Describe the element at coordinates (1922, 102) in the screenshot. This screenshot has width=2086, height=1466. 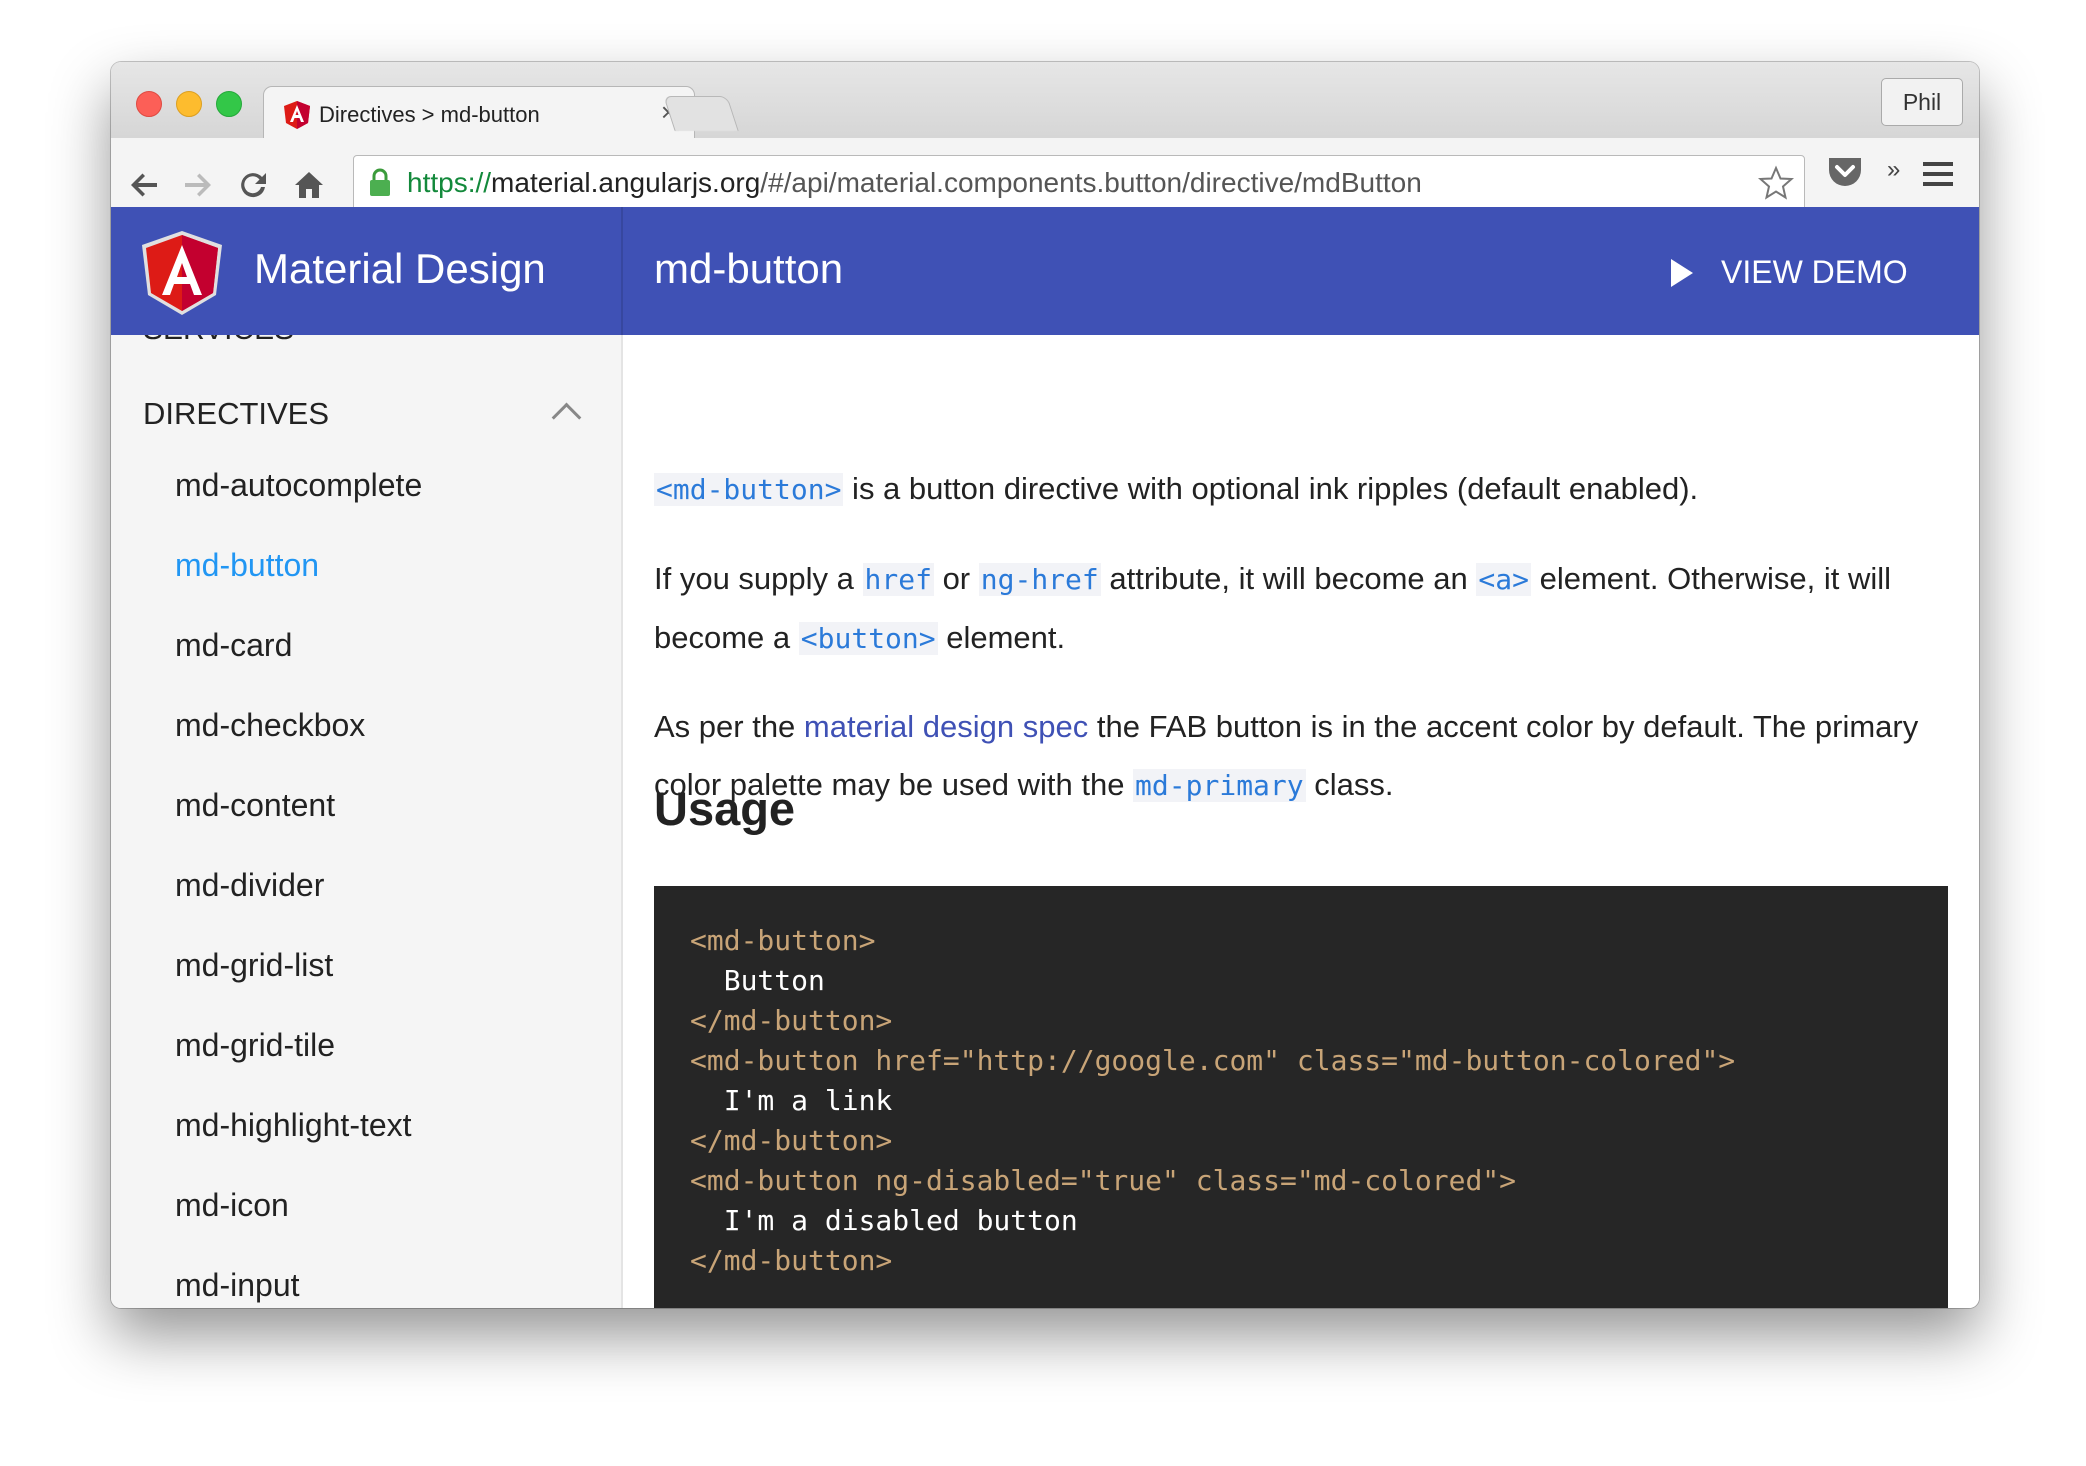
I see `profile-button: Phil` at that location.